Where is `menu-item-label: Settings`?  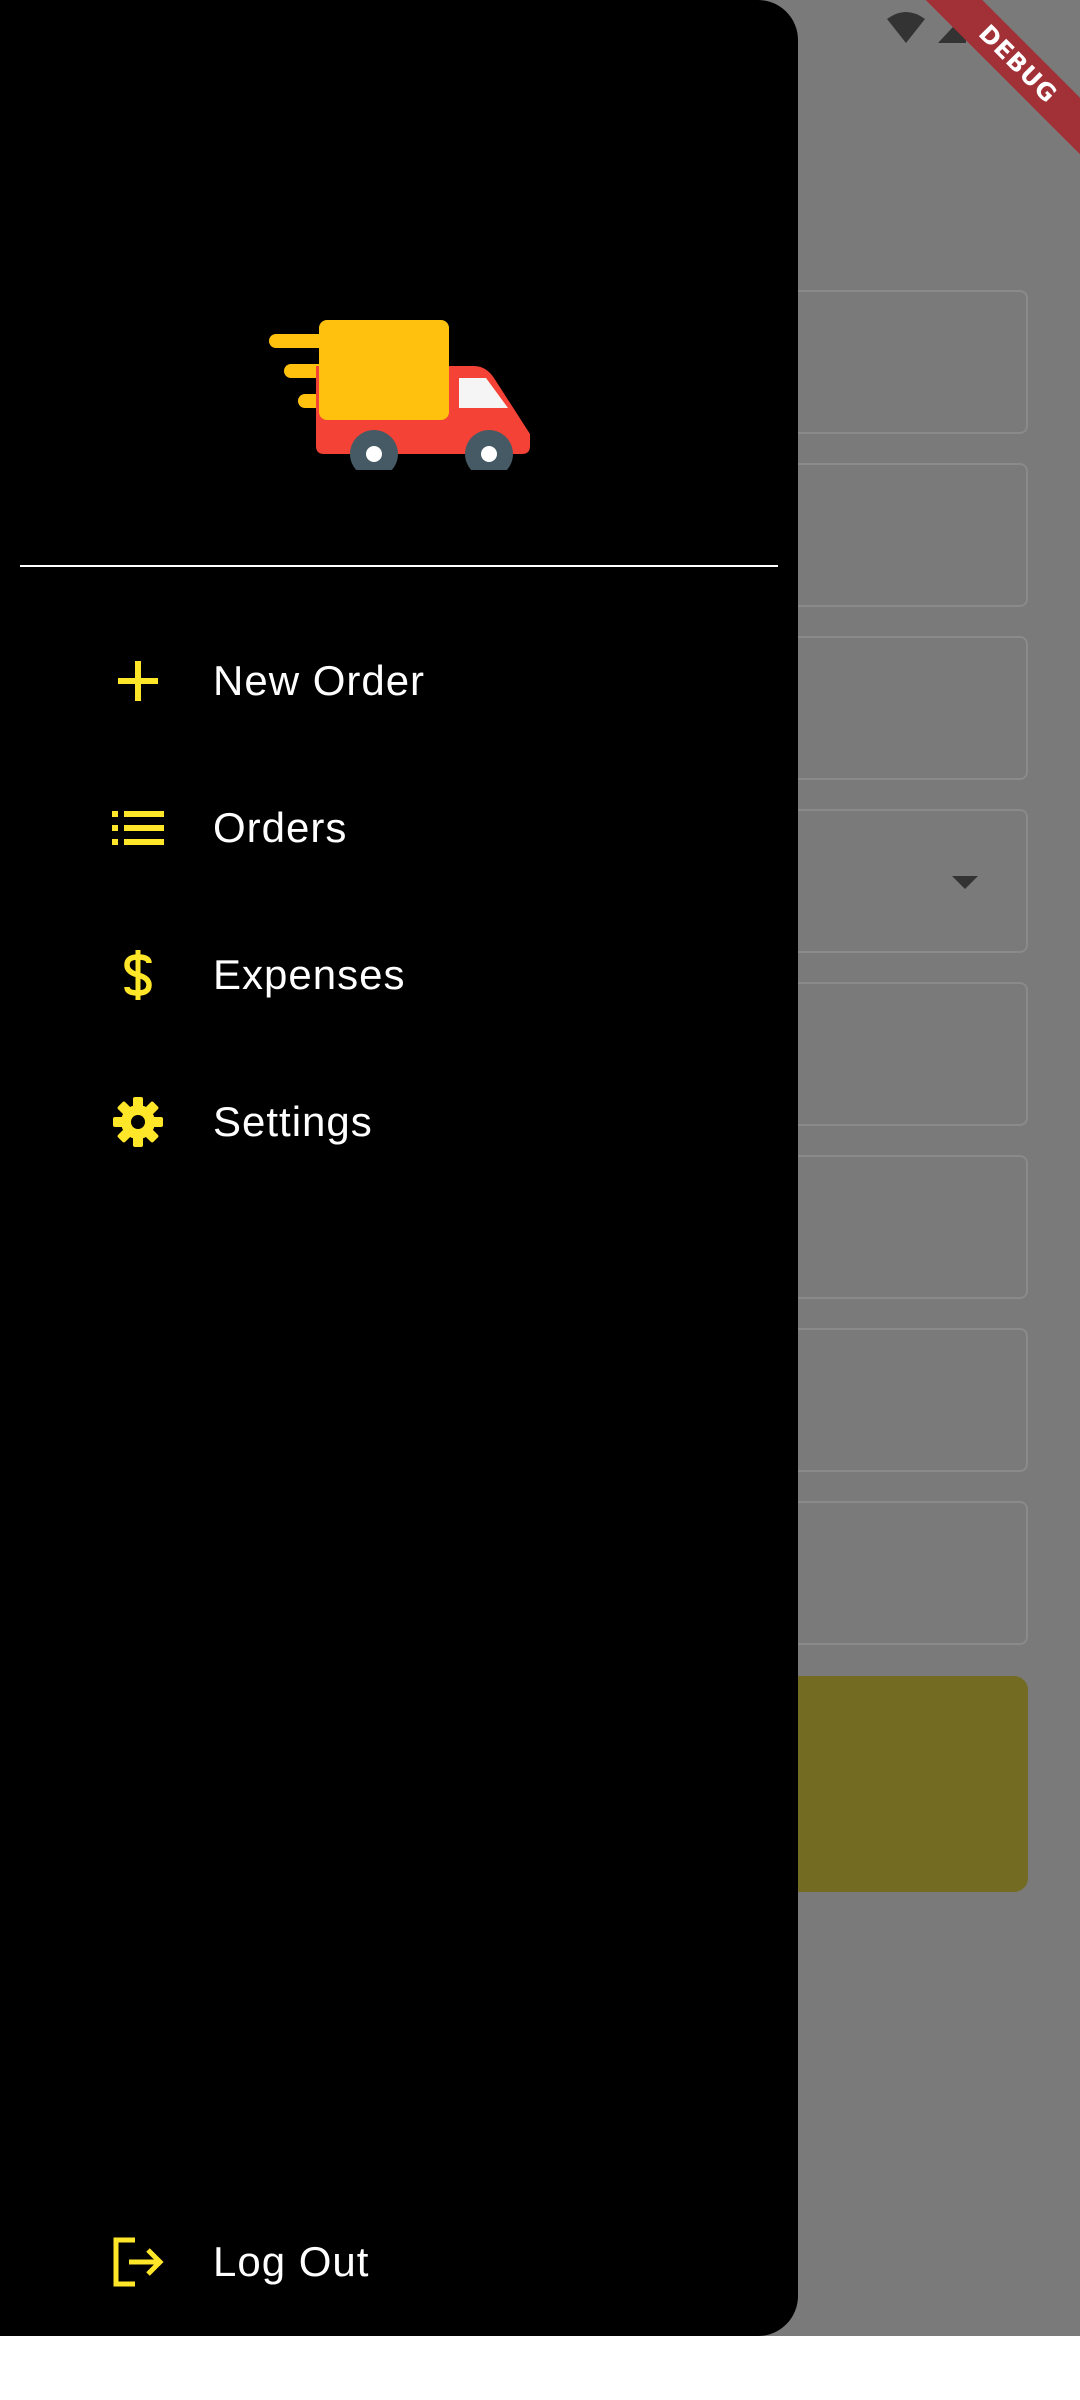
menu-item-label: Settings is located at coordinates (293, 1121).